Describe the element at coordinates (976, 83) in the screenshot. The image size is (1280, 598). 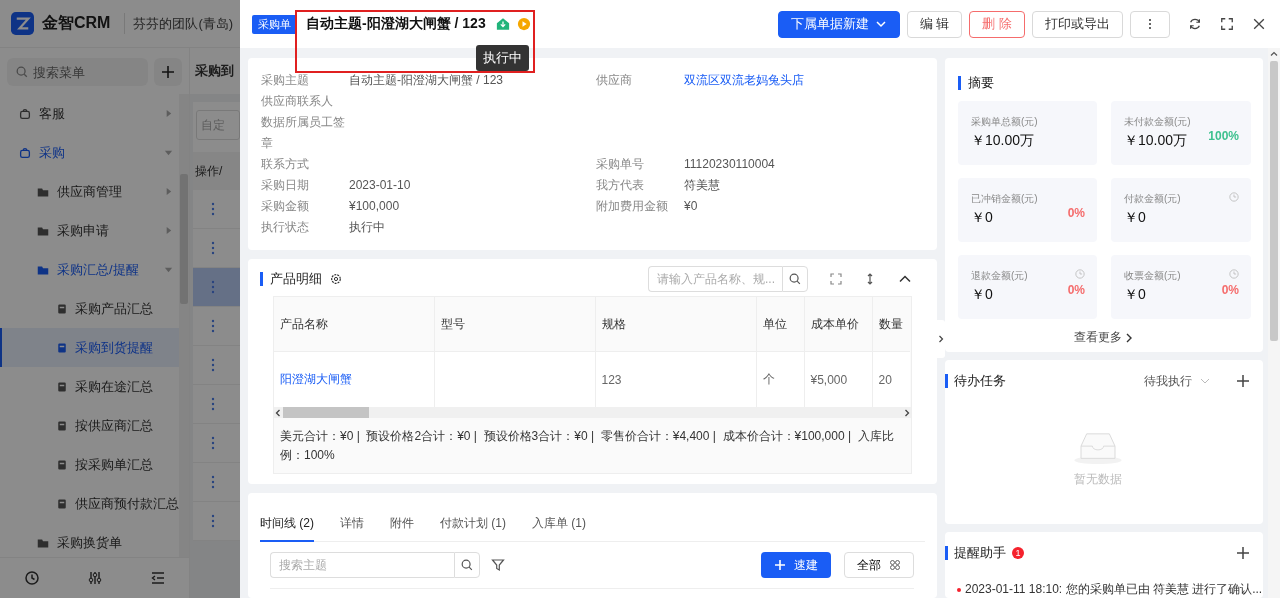
I see `section-title: 摘要` at that location.